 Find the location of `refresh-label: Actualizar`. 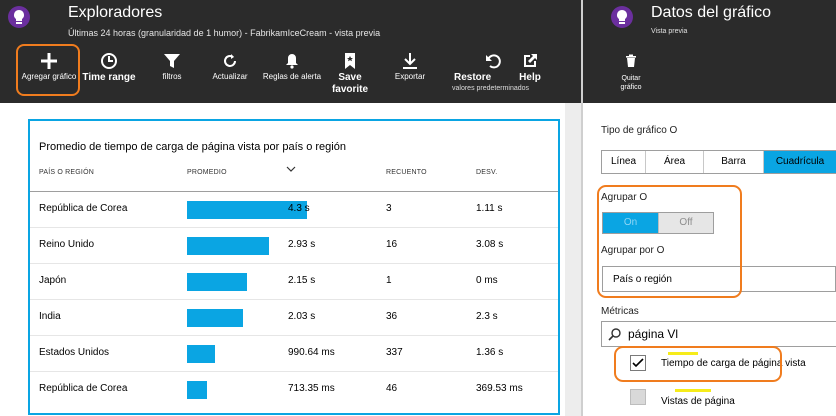

refresh-label: Actualizar is located at coordinates (230, 76).